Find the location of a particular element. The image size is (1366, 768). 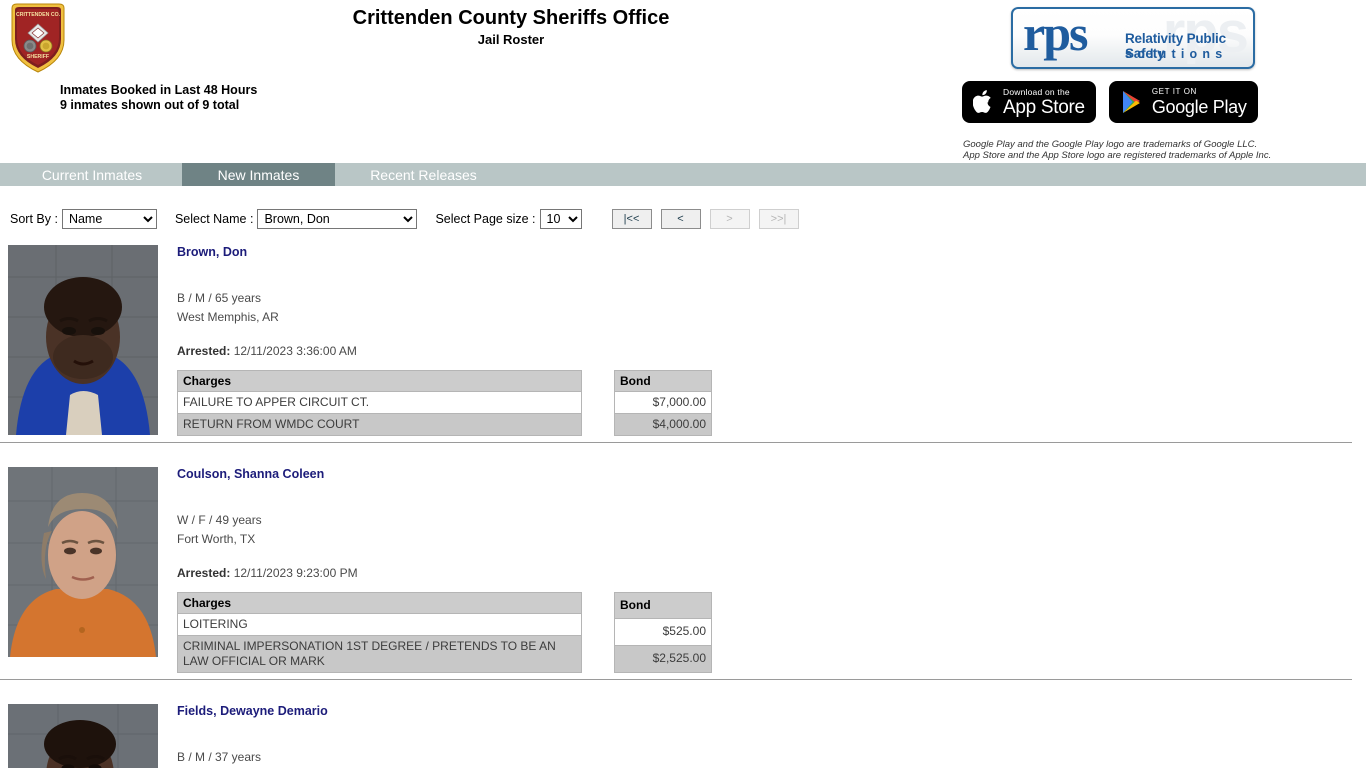

google-play-small-label: GET IT ON is located at coordinates (1174, 91).